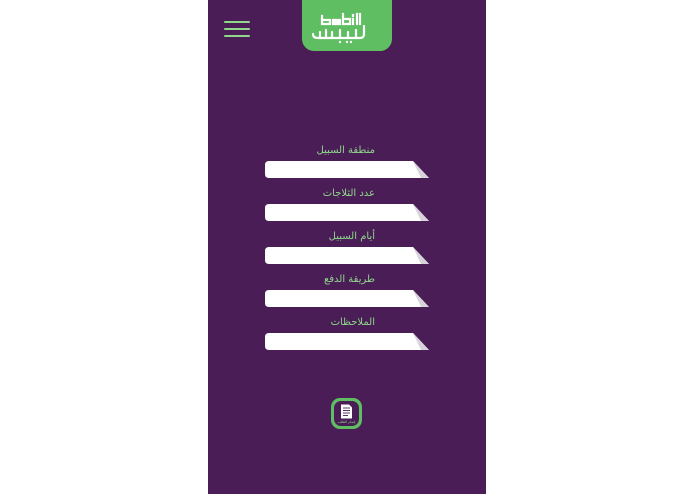 The height and width of the screenshot is (494, 695). What do you see at coordinates (347, 341) in the screenshot?
I see `notes-input` at bounding box center [347, 341].